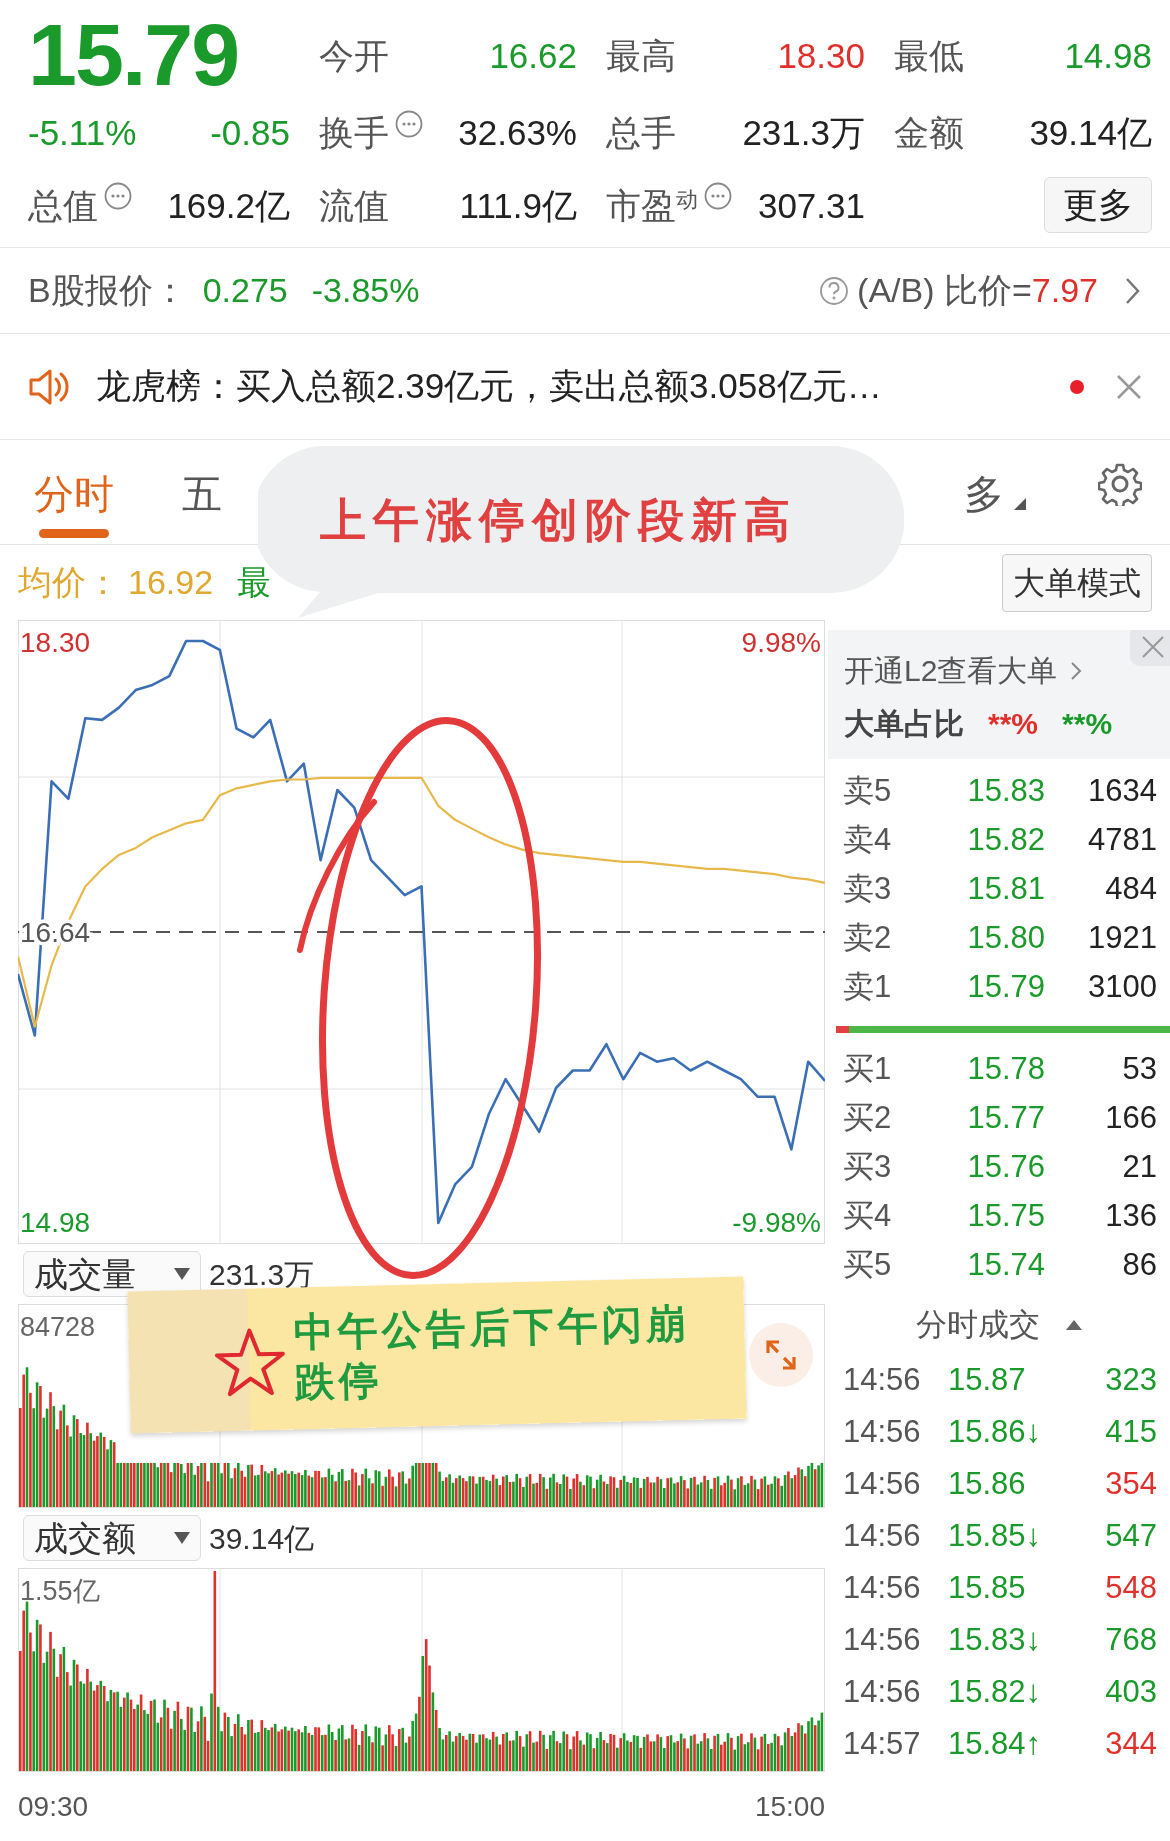 This screenshot has height=1841, width=1170. I want to click on l2-promo-panel: 开通L2查看大单 大单占比 **% **%, so click(999, 694).